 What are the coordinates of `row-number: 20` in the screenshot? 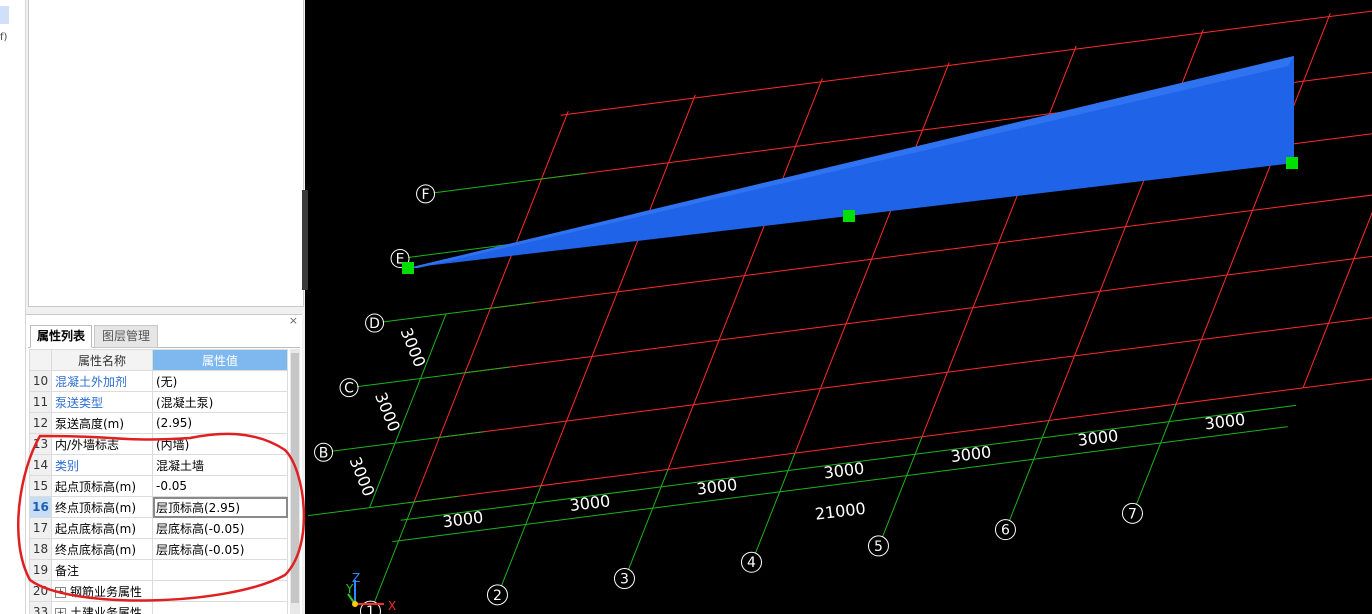 It's located at (40, 591).